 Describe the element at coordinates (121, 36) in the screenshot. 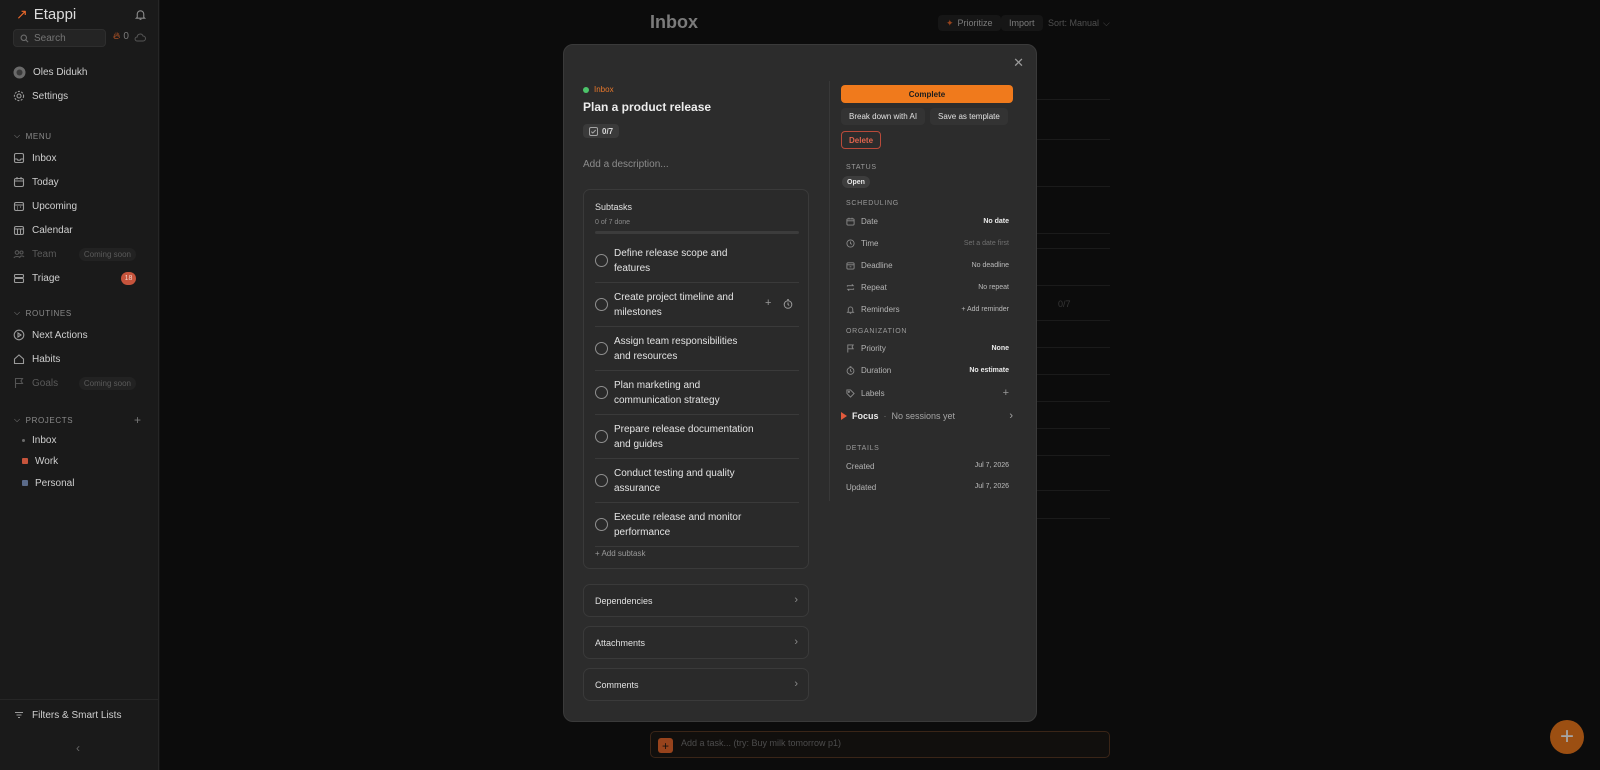

I see `streak-counter: 🔥︎ 0` at that location.